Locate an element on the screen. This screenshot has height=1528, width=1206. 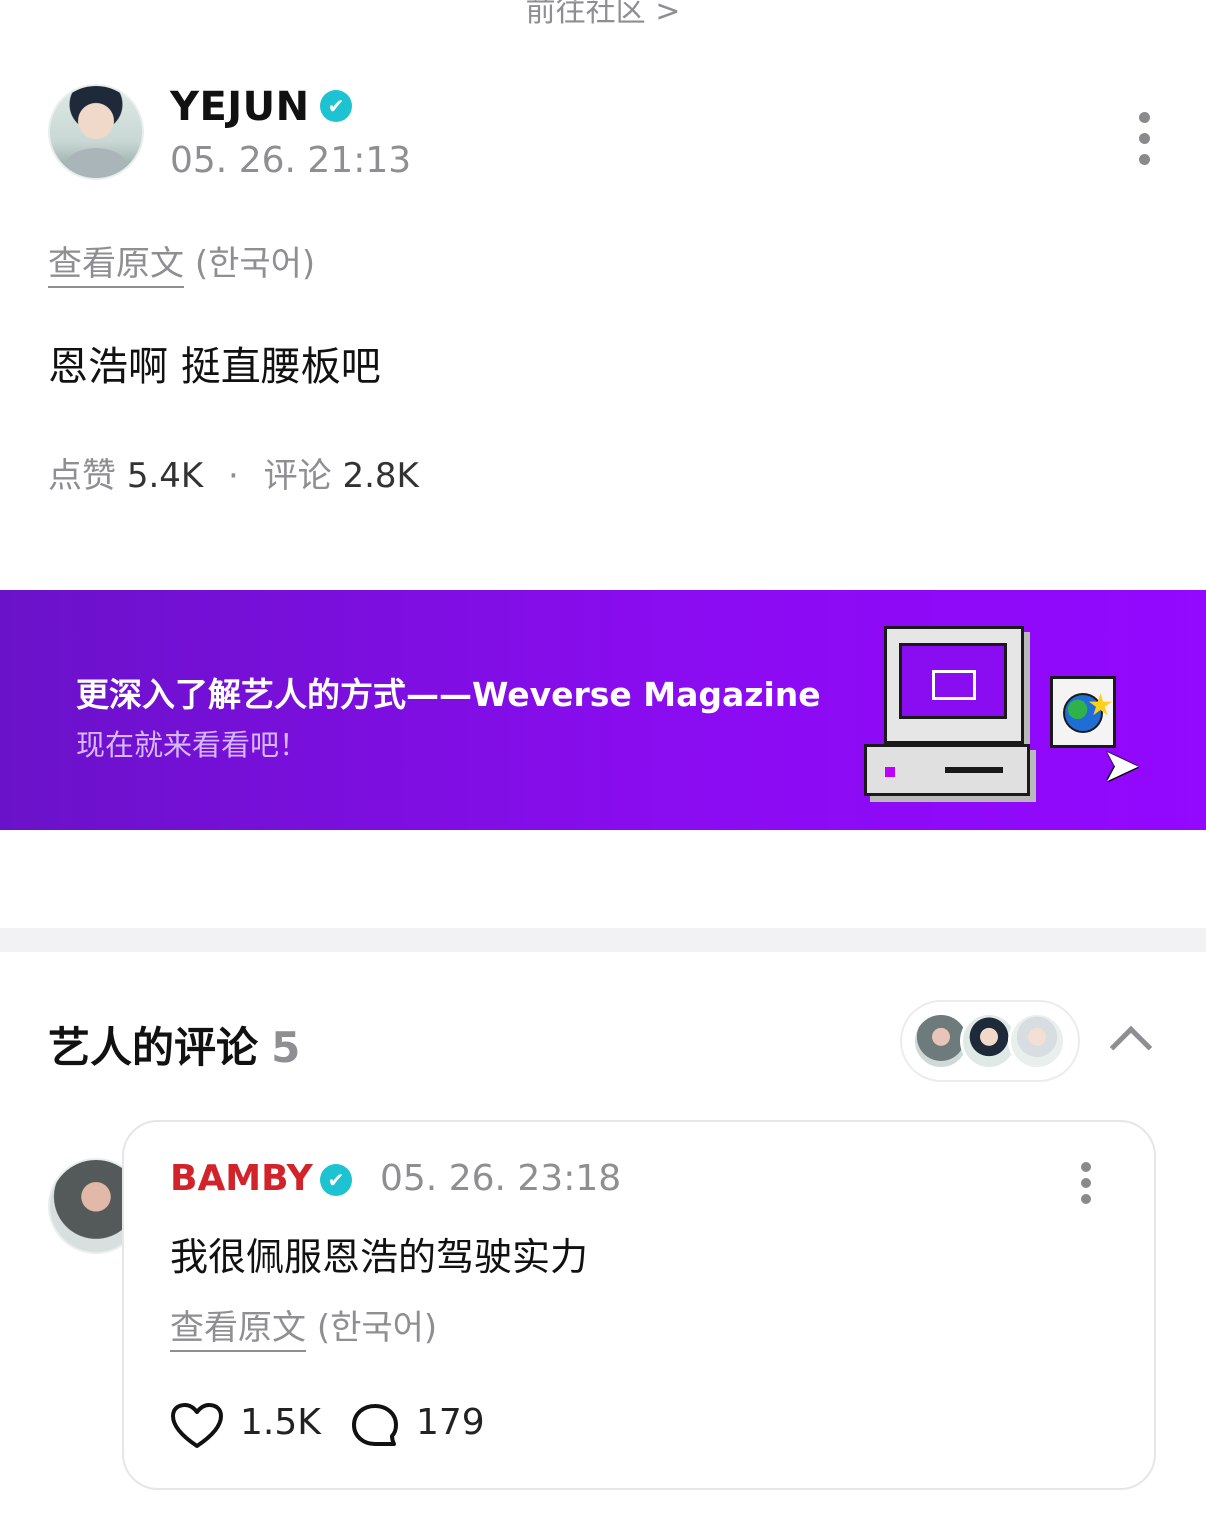
artist-avatar is located at coordinates (1037, 1041).